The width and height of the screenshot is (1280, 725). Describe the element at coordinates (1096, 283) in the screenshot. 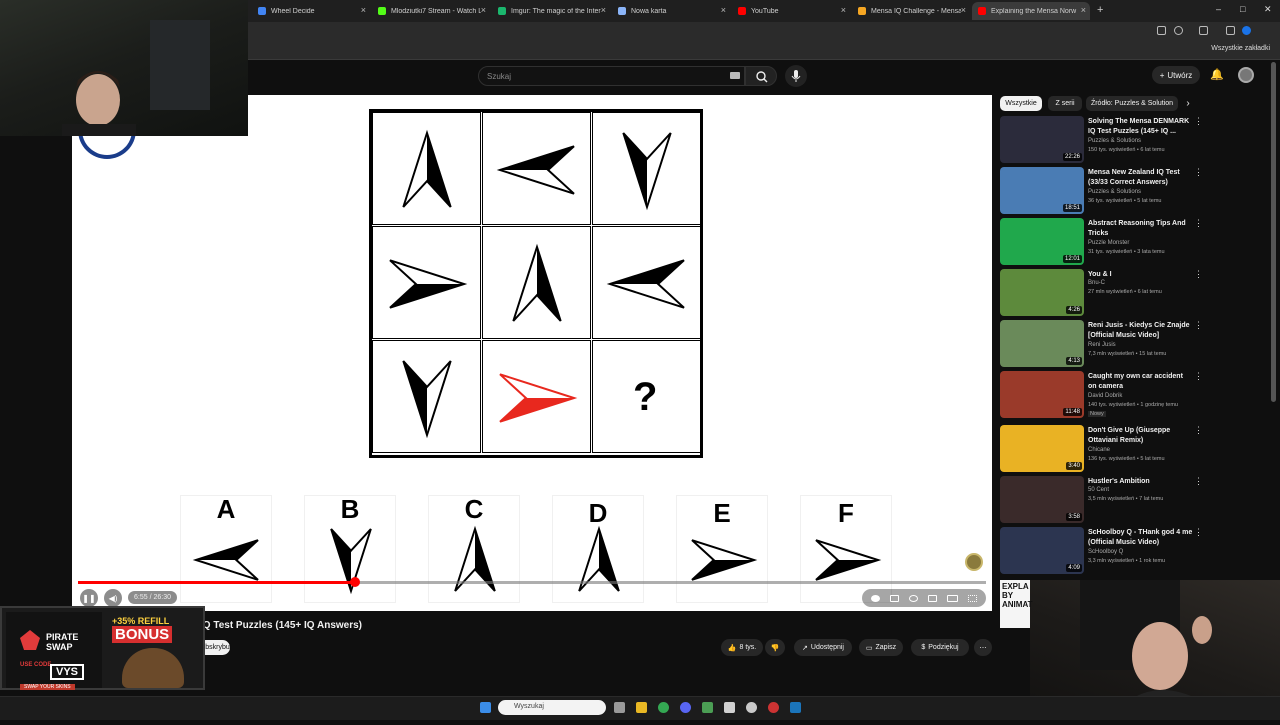

I see `channel-name: Bnu-C` at that location.